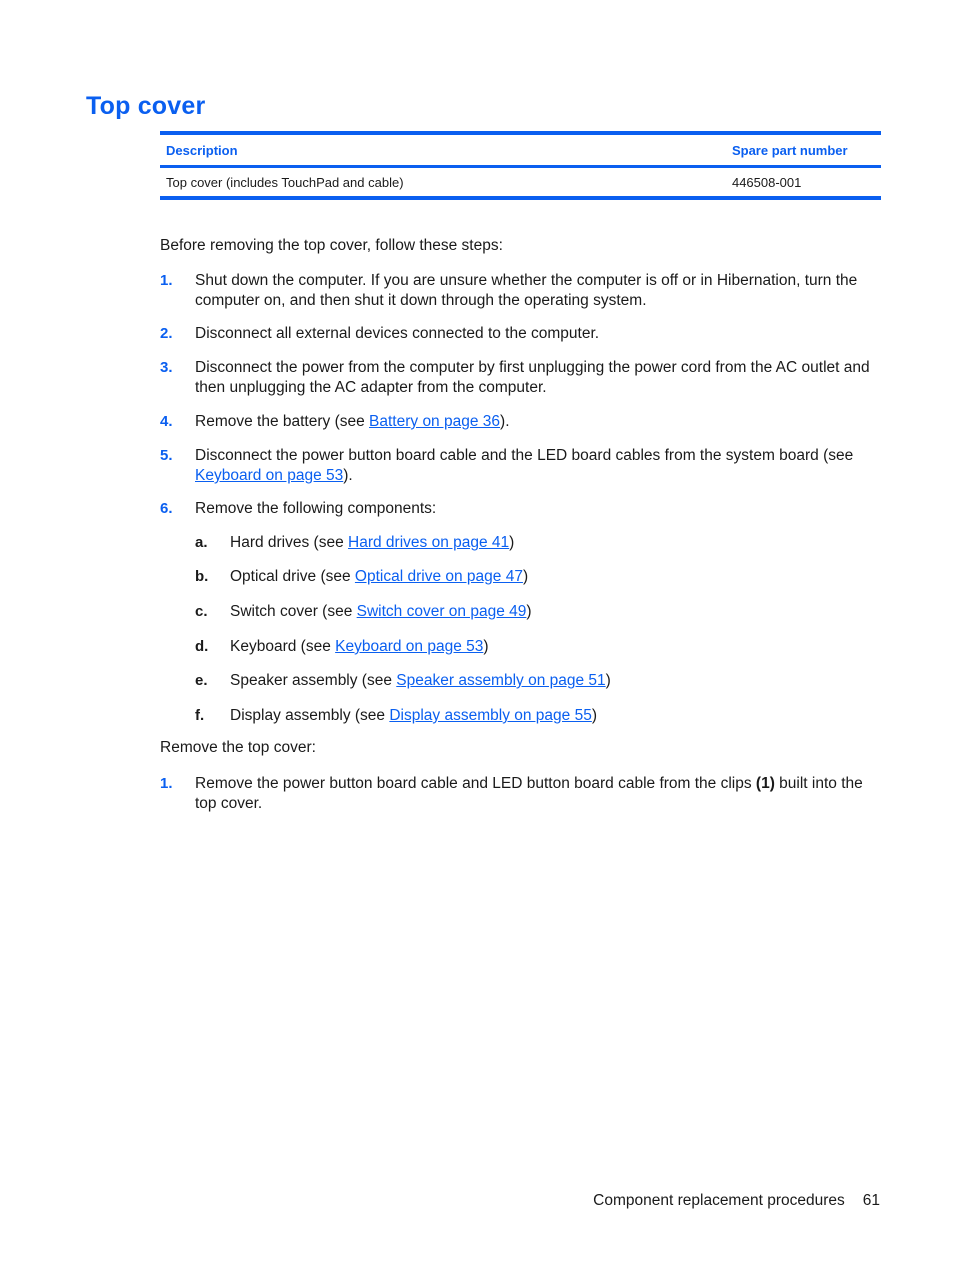  I want to click on page-footer: Component replacement procedures 61, so click(736, 1201).